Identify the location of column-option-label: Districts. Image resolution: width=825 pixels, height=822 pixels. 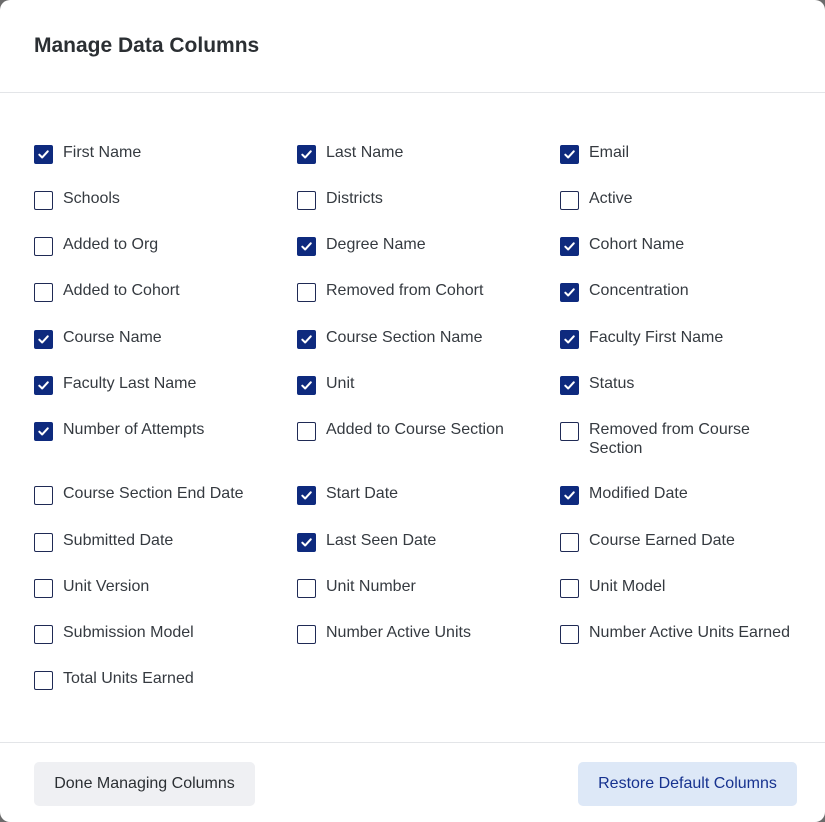
(354, 198).